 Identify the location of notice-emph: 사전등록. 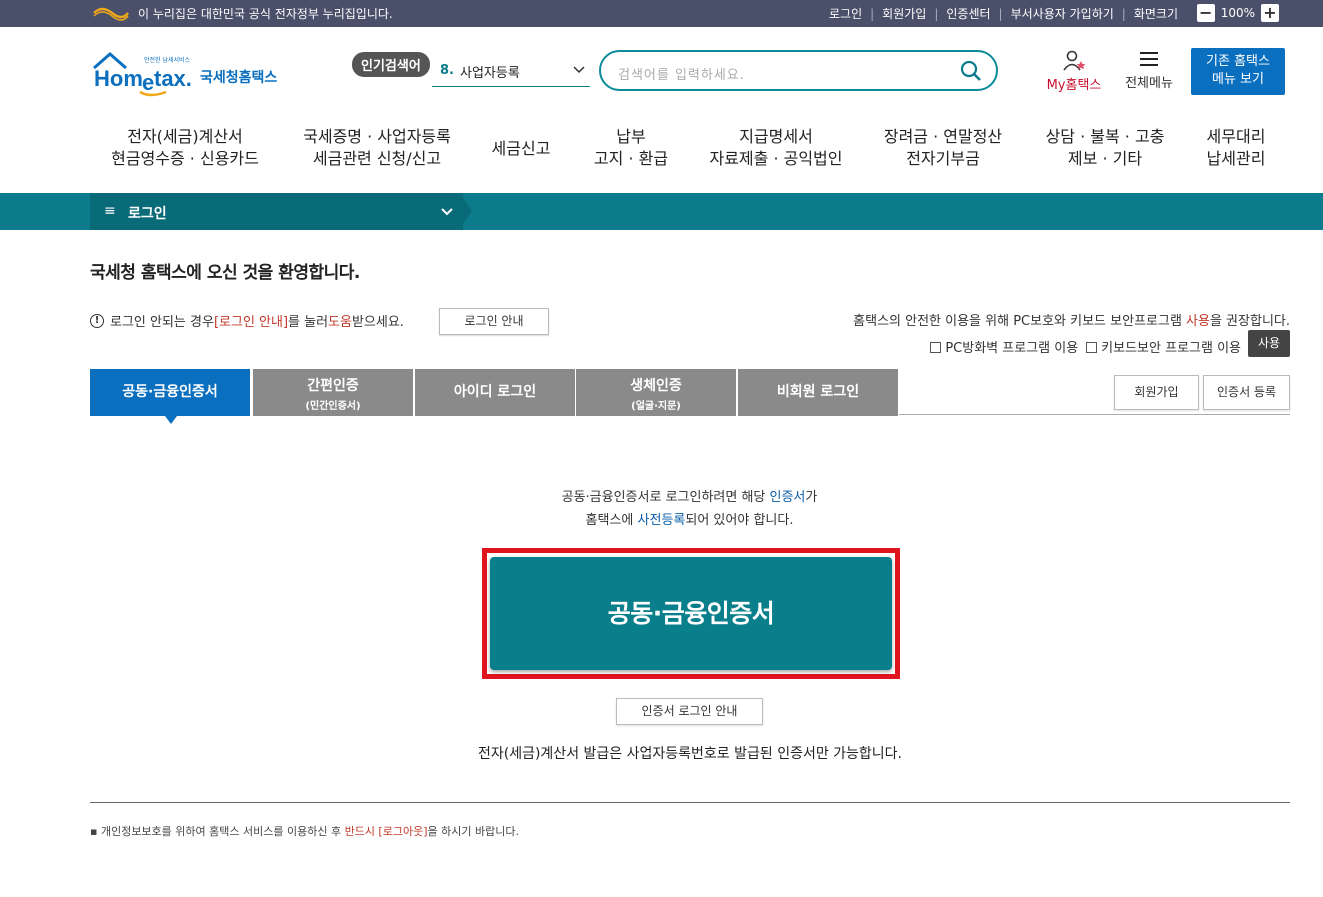
(661, 520).